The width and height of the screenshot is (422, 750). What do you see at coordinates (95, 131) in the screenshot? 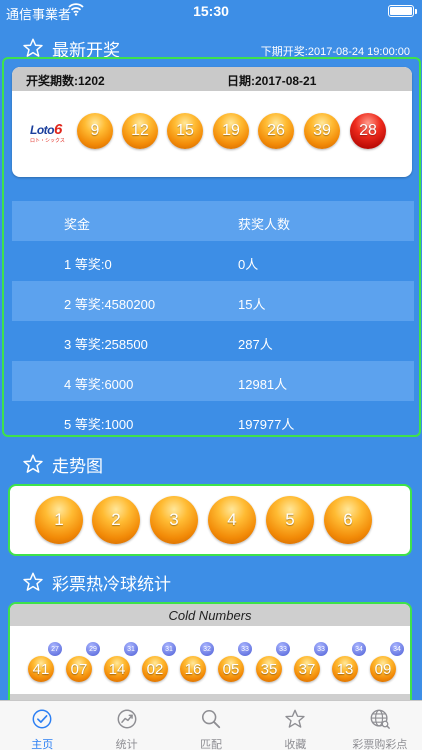
I see `winning-number-ball: 9` at bounding box center [95, 131].